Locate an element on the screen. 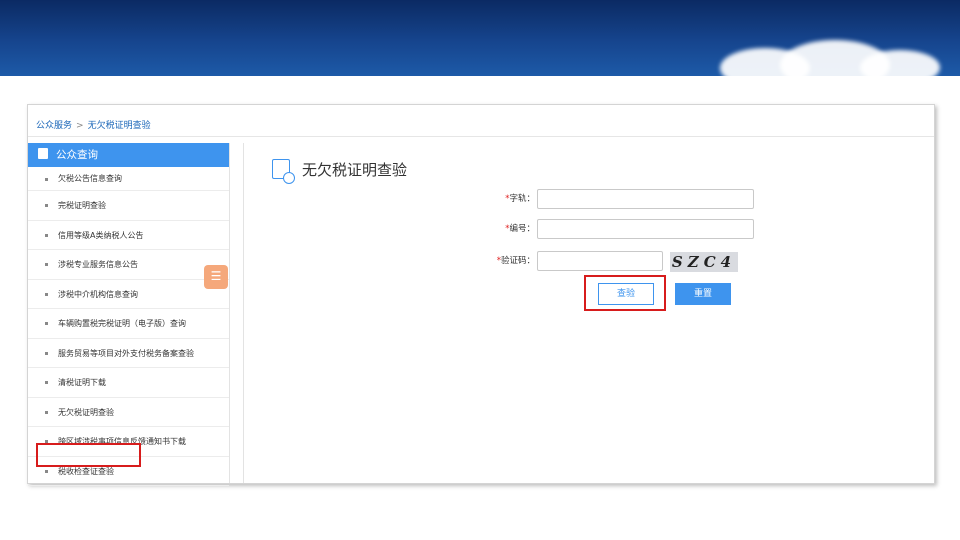  breadcrumb-current: 无欠税证明查验 is located at coordinates (119, 126).